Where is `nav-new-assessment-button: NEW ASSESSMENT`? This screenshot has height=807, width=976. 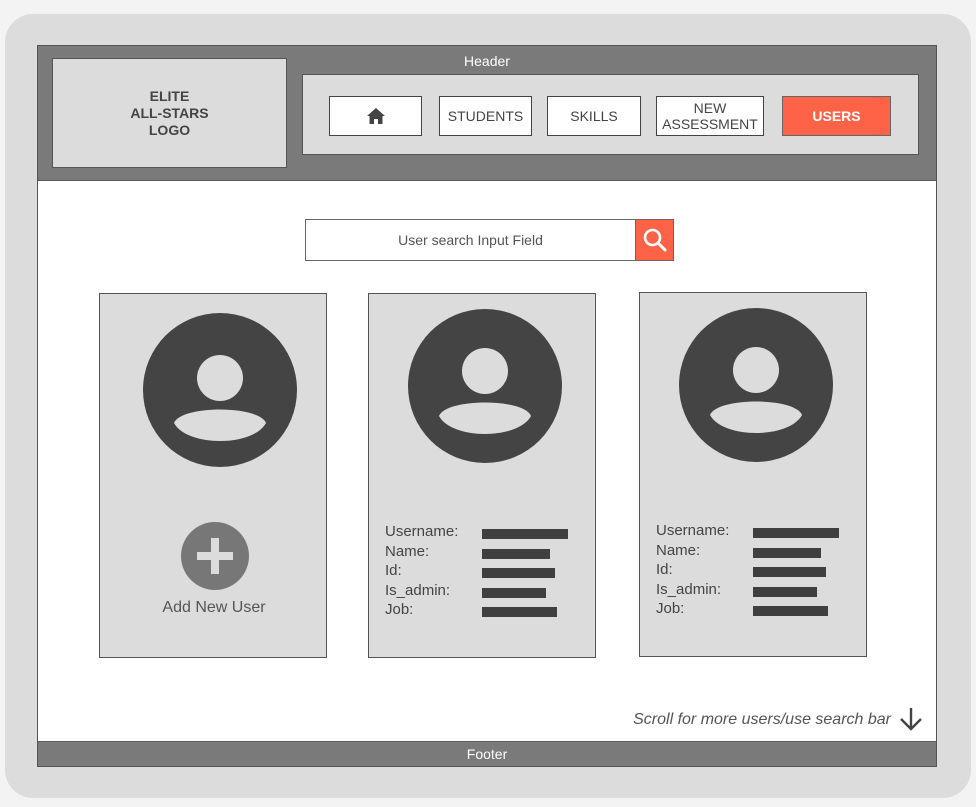 nav-new-assessment-button: NEW ASSESSMENT is located at coordinates (710, 116).